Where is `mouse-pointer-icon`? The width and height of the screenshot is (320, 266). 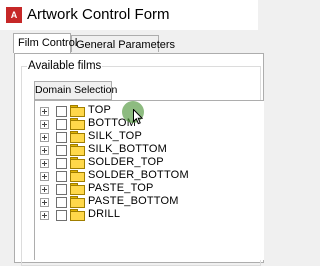 mouse-pointer-icon is located at coordinates (138, 117).